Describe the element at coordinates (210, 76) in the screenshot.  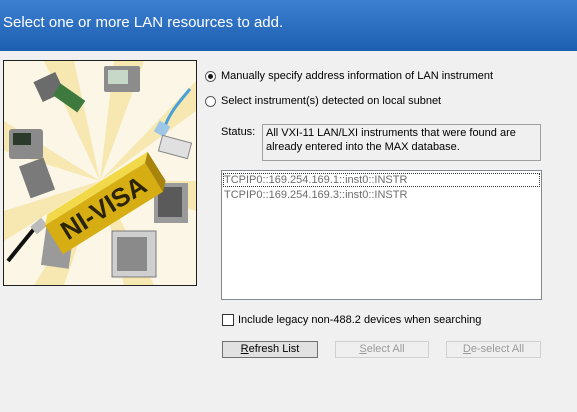
I see `manual-address-radio` at that location.